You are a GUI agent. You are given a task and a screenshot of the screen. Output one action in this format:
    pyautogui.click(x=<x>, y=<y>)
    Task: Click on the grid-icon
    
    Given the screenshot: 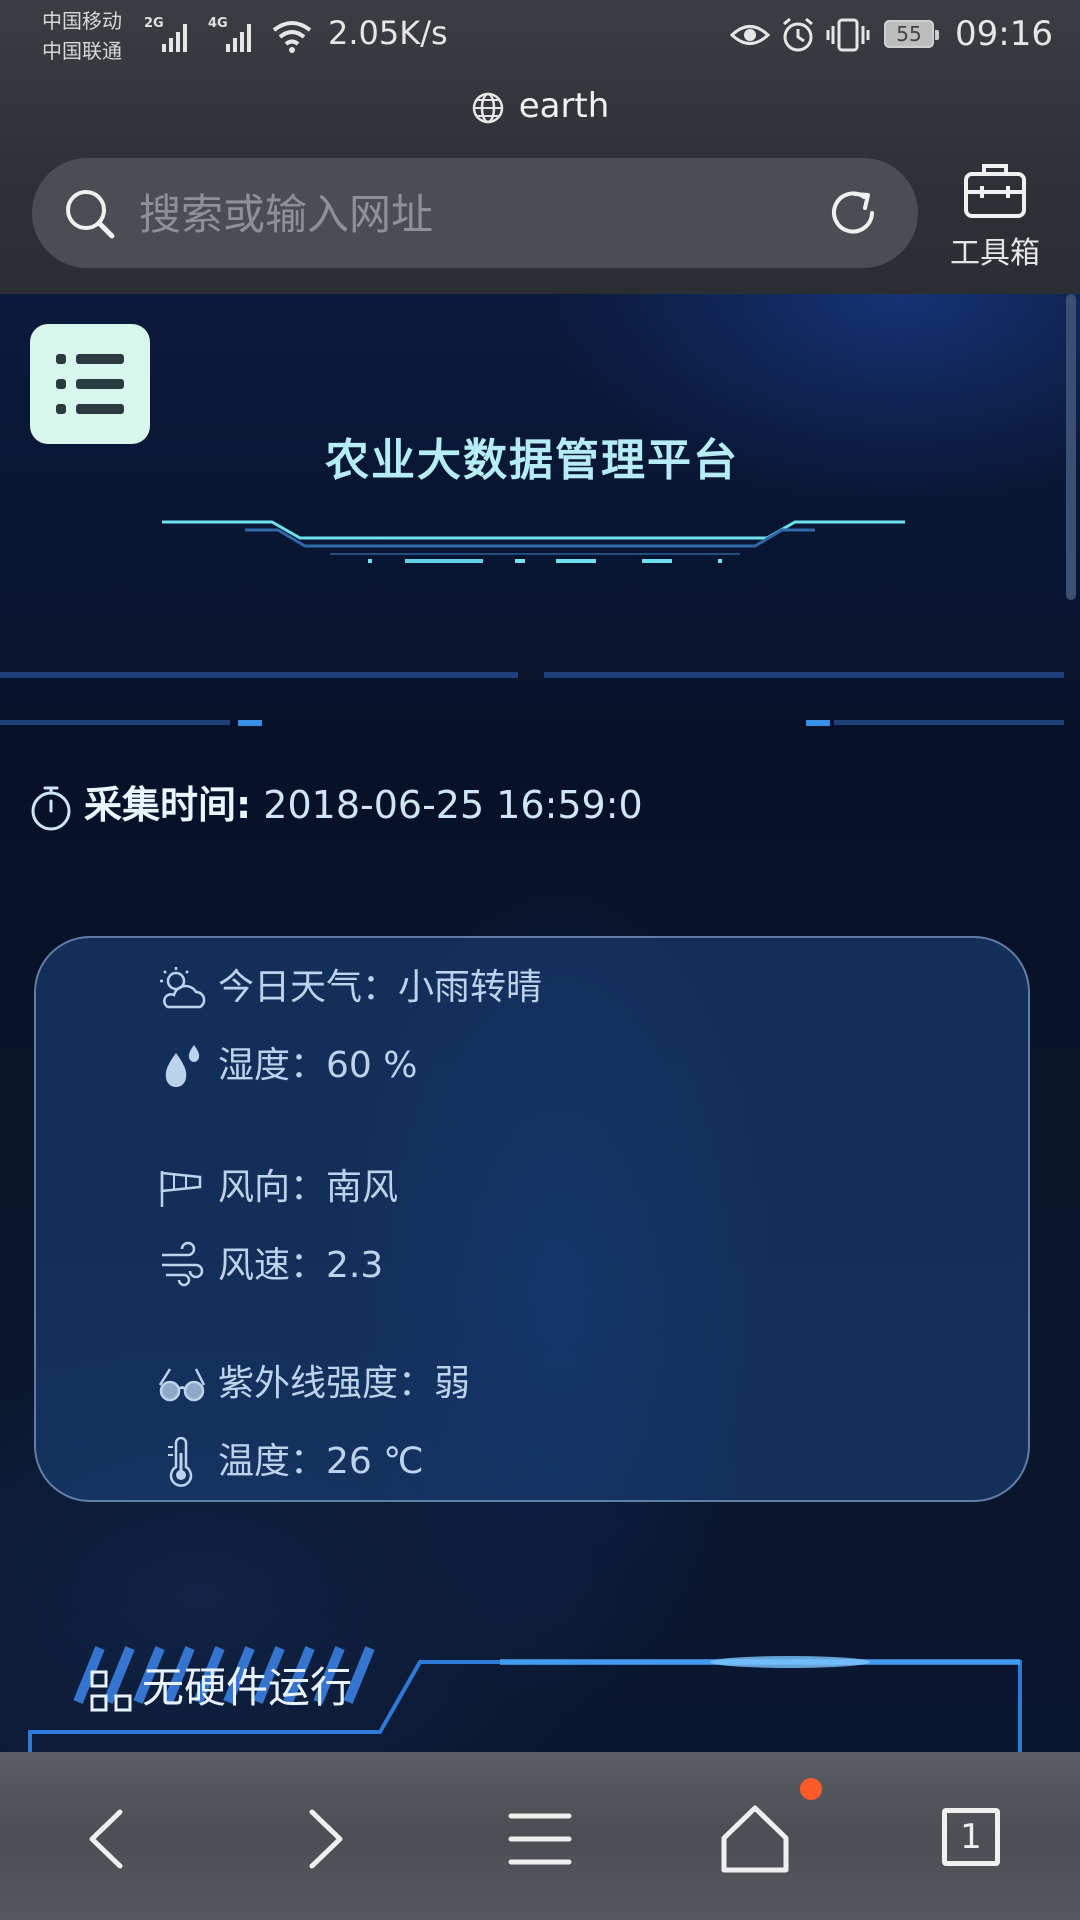 What is the action you would take?
    pyautogui.click(x=111, y=1690)
    